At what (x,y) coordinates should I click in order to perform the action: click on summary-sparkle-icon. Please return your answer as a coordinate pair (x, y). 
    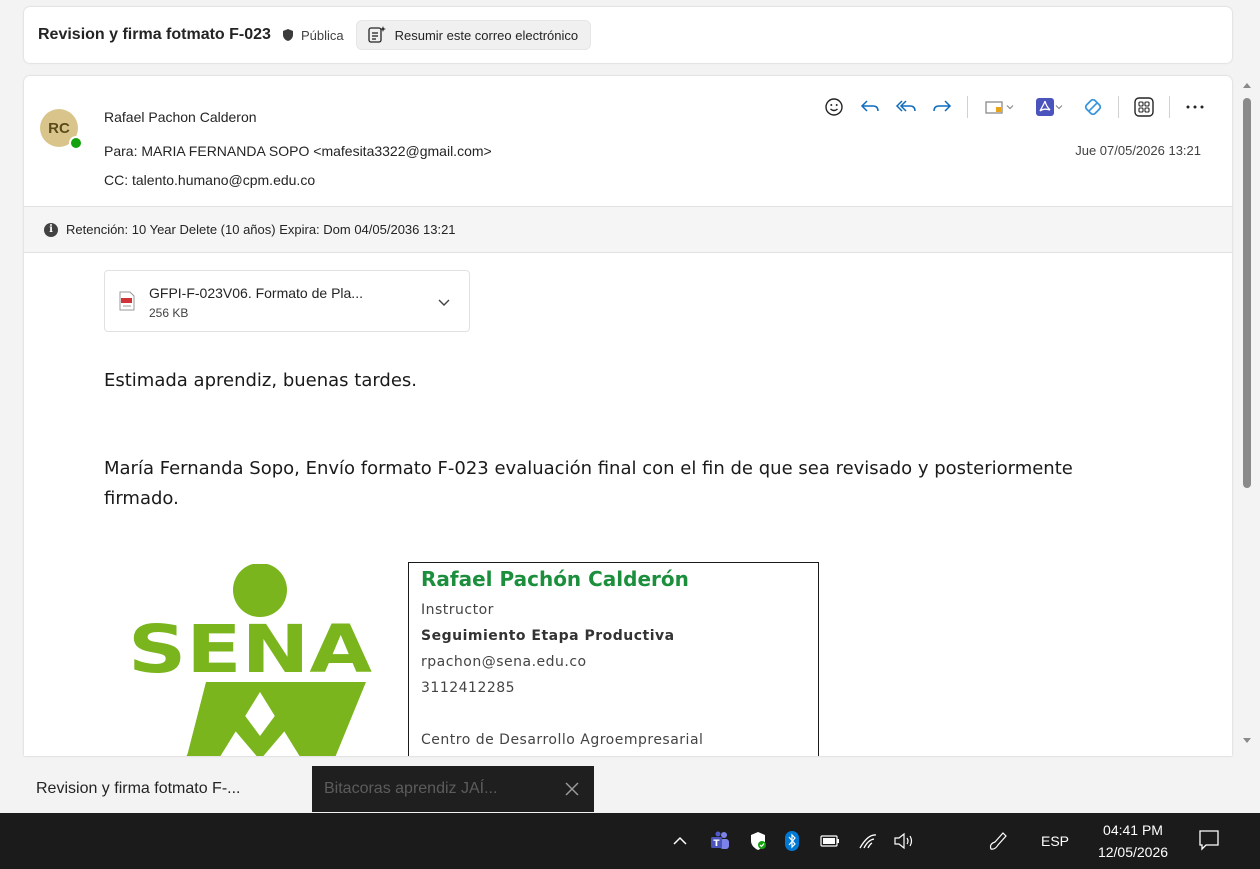
    Looking at the image, I should click on (376, 34).